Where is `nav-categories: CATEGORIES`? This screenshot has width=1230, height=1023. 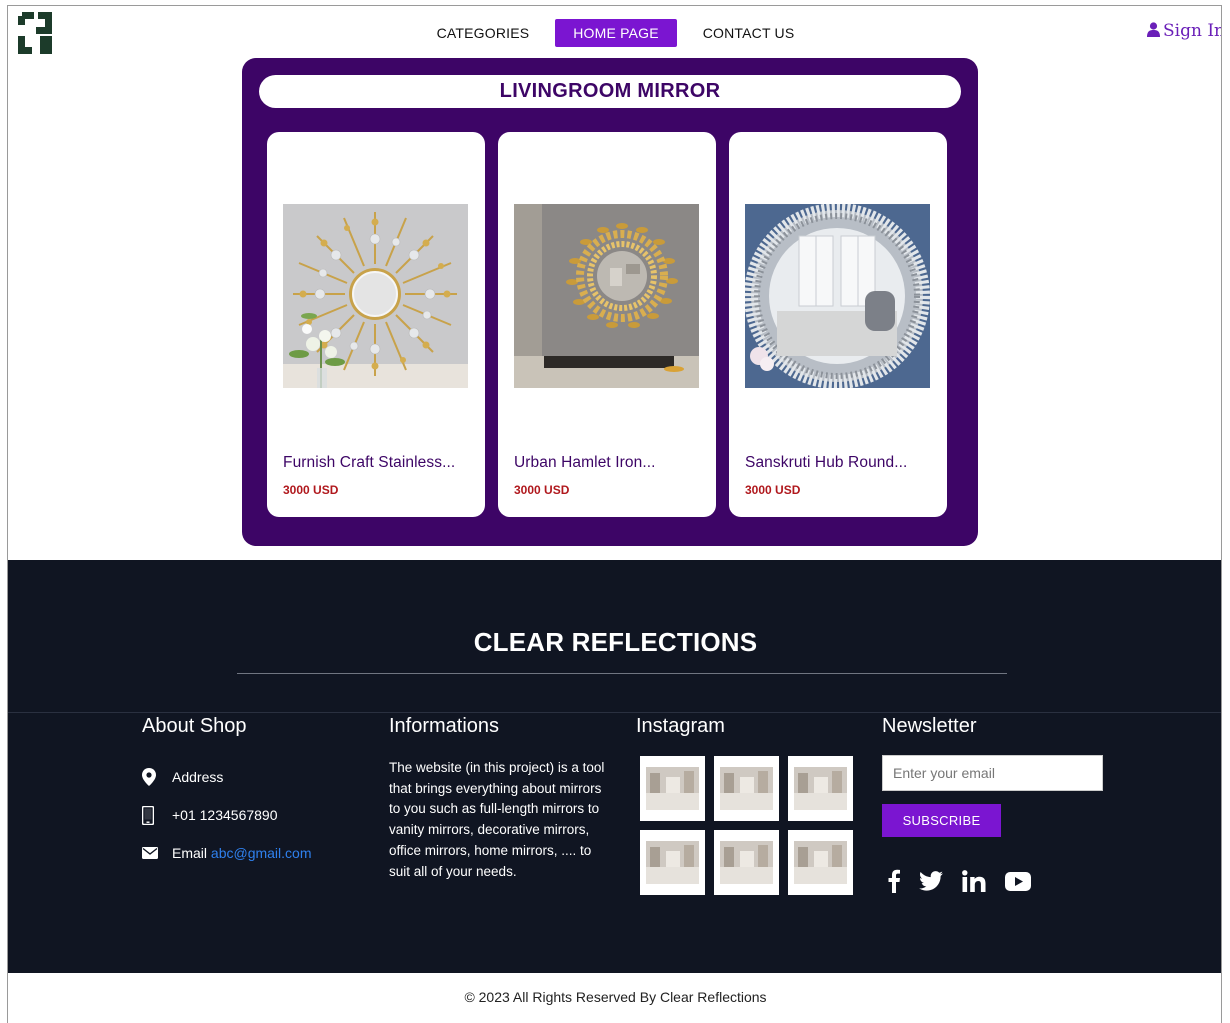 nav-categories: CATEGORIES is located at coordinates (483, 33).